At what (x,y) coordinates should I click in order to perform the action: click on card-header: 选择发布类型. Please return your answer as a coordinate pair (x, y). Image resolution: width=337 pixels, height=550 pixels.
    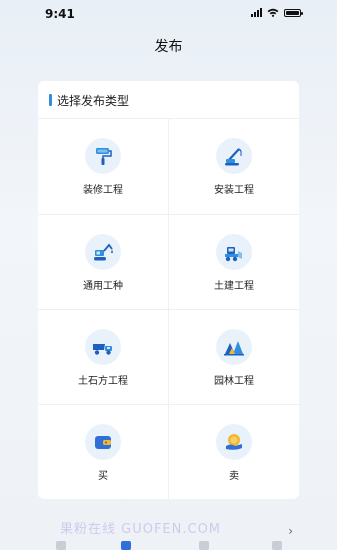
    Looking at the image, I should click on (89, 100).